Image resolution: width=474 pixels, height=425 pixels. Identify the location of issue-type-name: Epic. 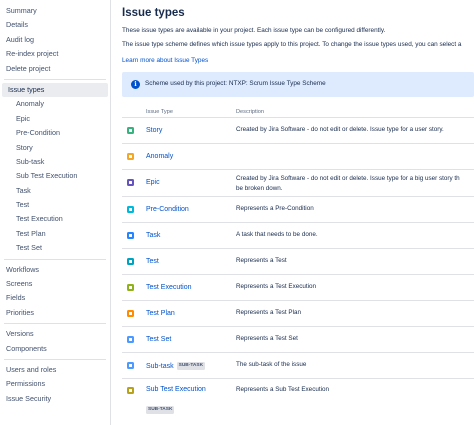
(153, 182).